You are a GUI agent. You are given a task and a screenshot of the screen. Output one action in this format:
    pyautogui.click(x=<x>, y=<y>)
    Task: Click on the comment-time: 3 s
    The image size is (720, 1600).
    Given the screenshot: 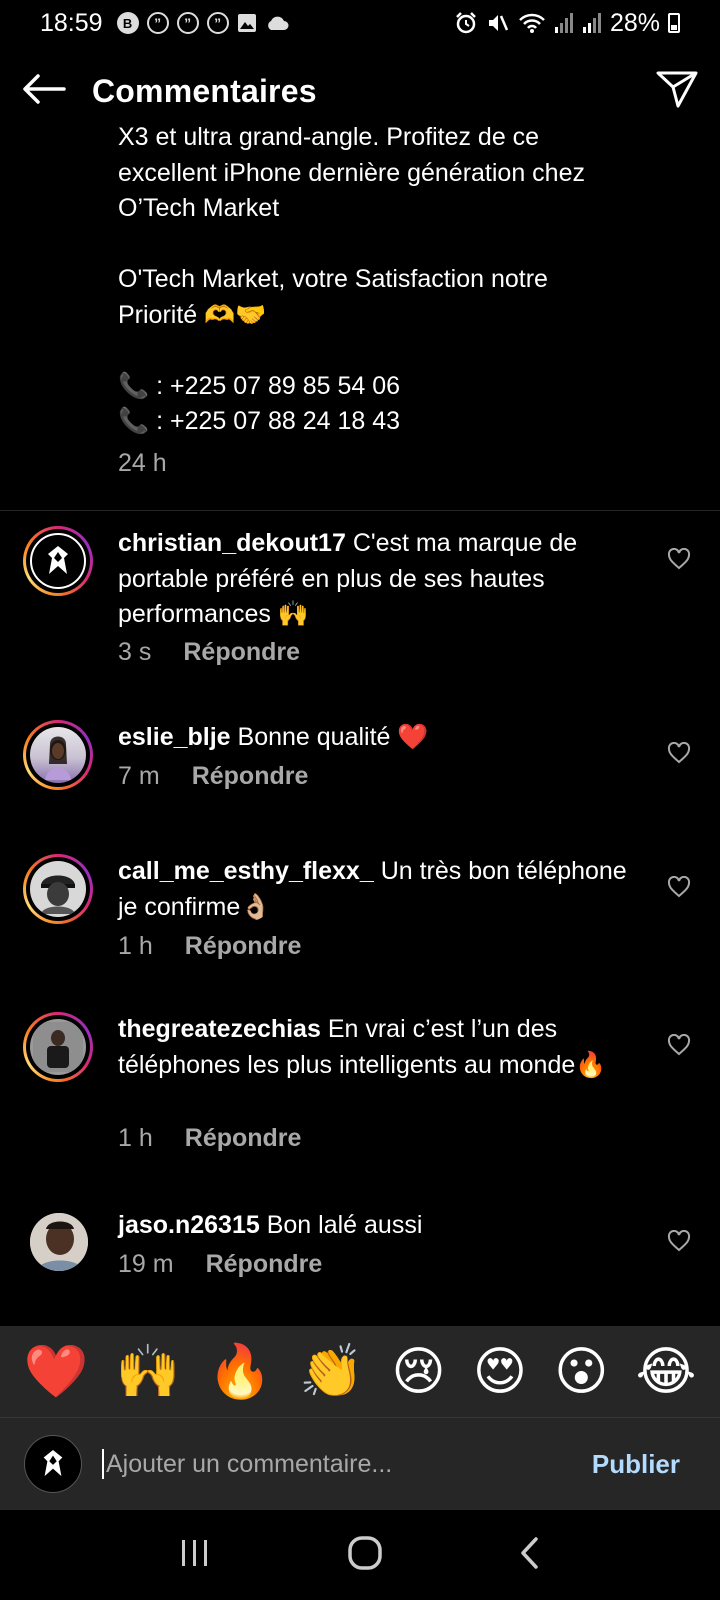 What is the action you would take?
    pyautogui.click(x=135, y=652)
    